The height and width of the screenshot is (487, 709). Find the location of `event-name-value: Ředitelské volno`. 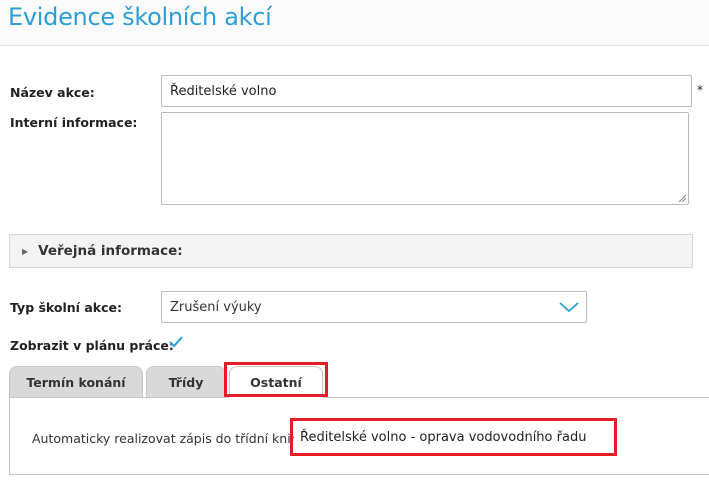

event-name-value: Ředitelské volno is located at coordinates (223, 91).